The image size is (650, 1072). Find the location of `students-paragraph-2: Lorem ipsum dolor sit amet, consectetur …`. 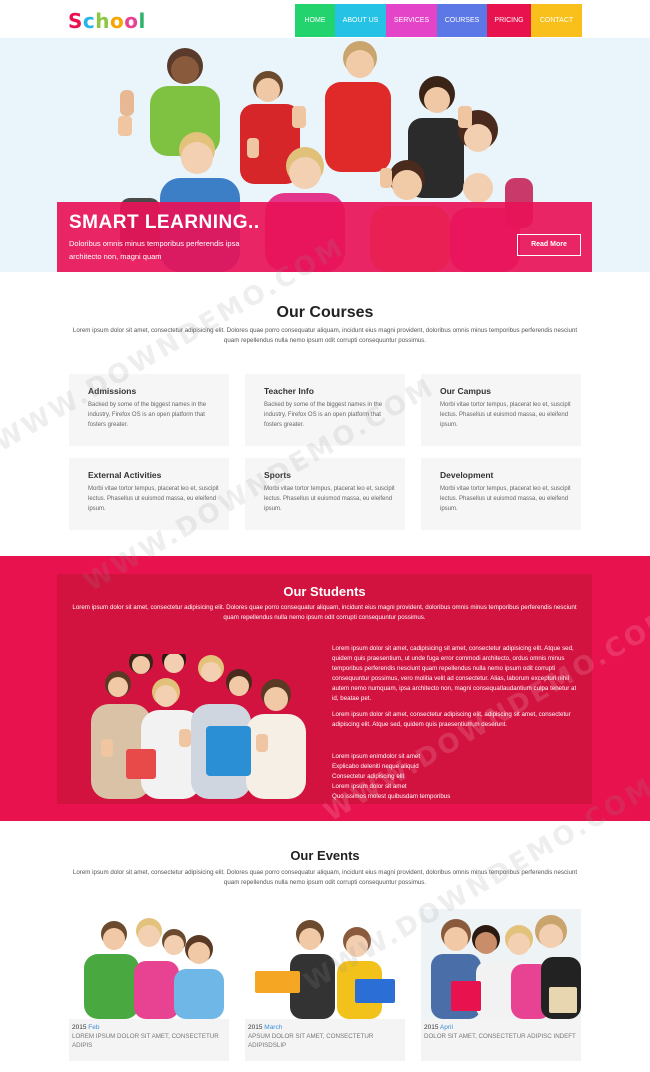

students-paragraph-2: Lorem ipsum dolor sit amet, consectetur … is located at coordinates (451, 719).